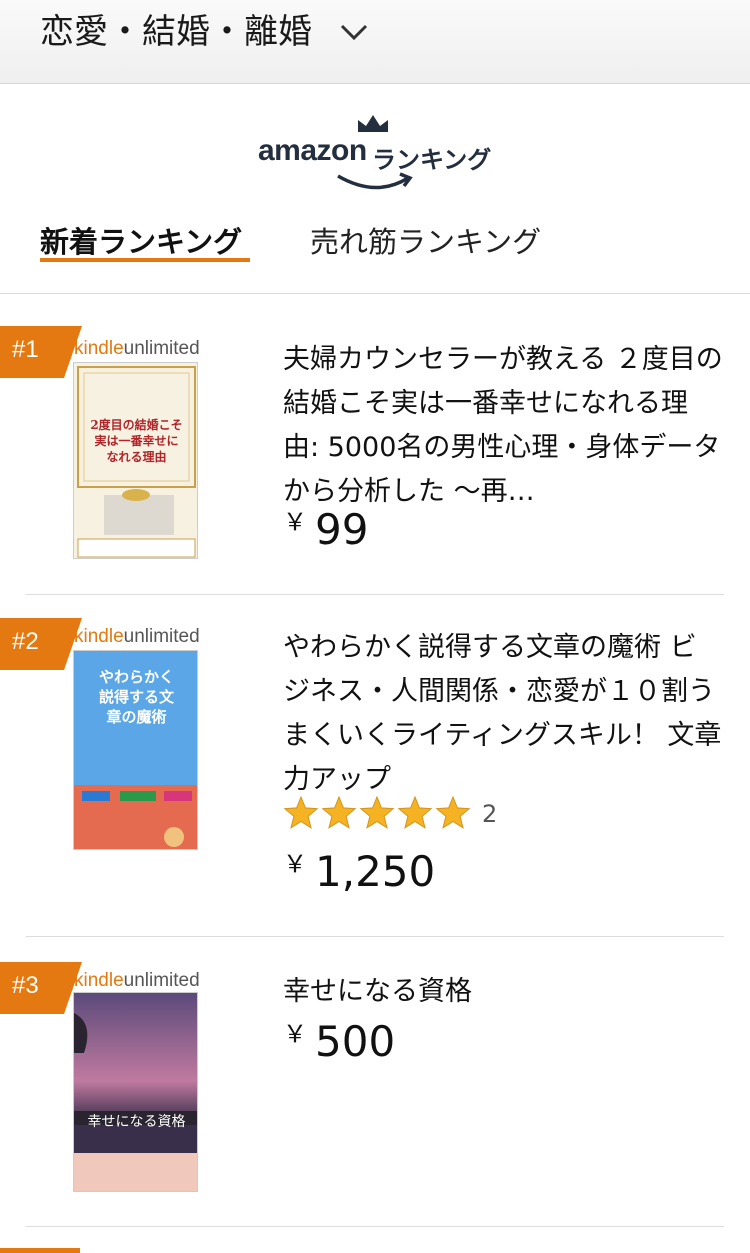  What do you see at coordinates (141, 242) in the screenshot?
I see `tab-new-ranking: 新着ランキング` at bounding box center [141, 242].